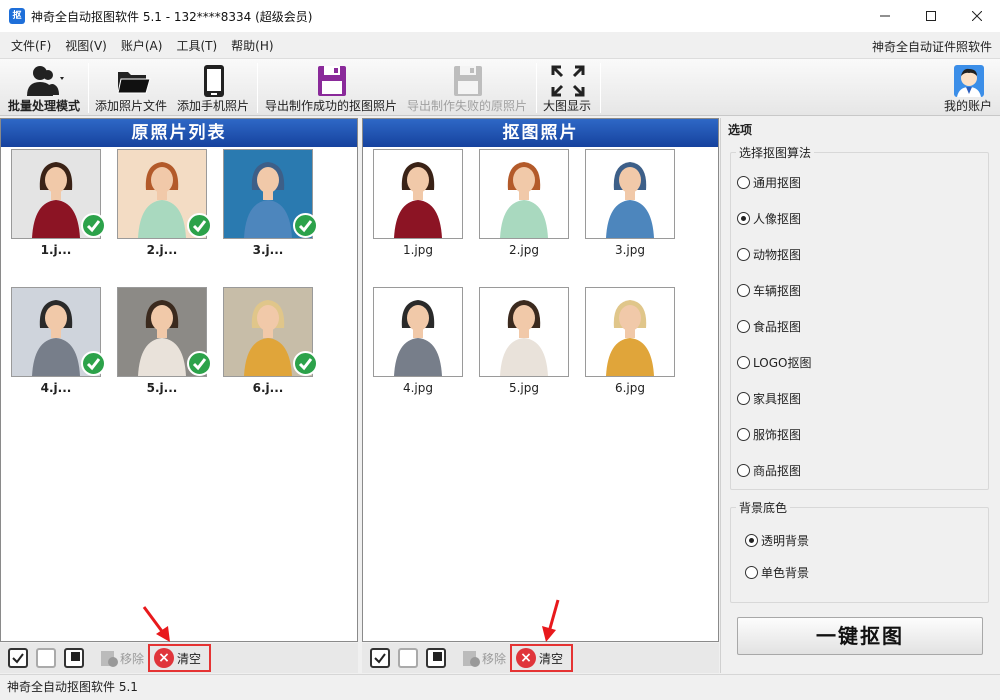  I want to click on title-bar: 抠 神奇全自动抠图软件 5.1 - 132****8334 (超级会员), so click(500, 16).